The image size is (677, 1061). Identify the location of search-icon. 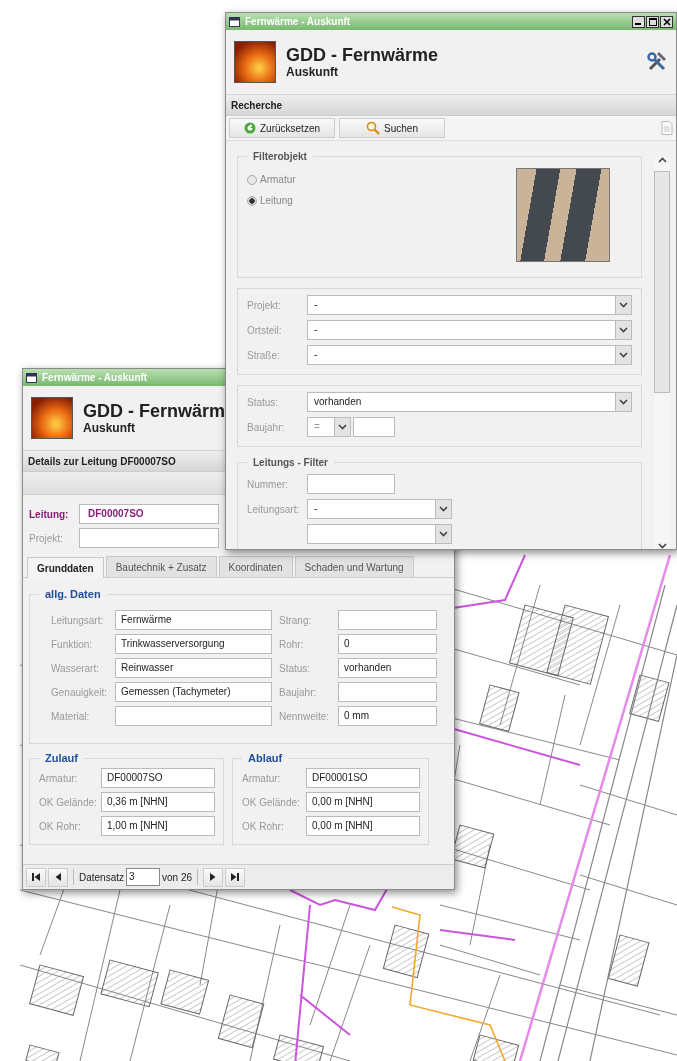
(373, 128).